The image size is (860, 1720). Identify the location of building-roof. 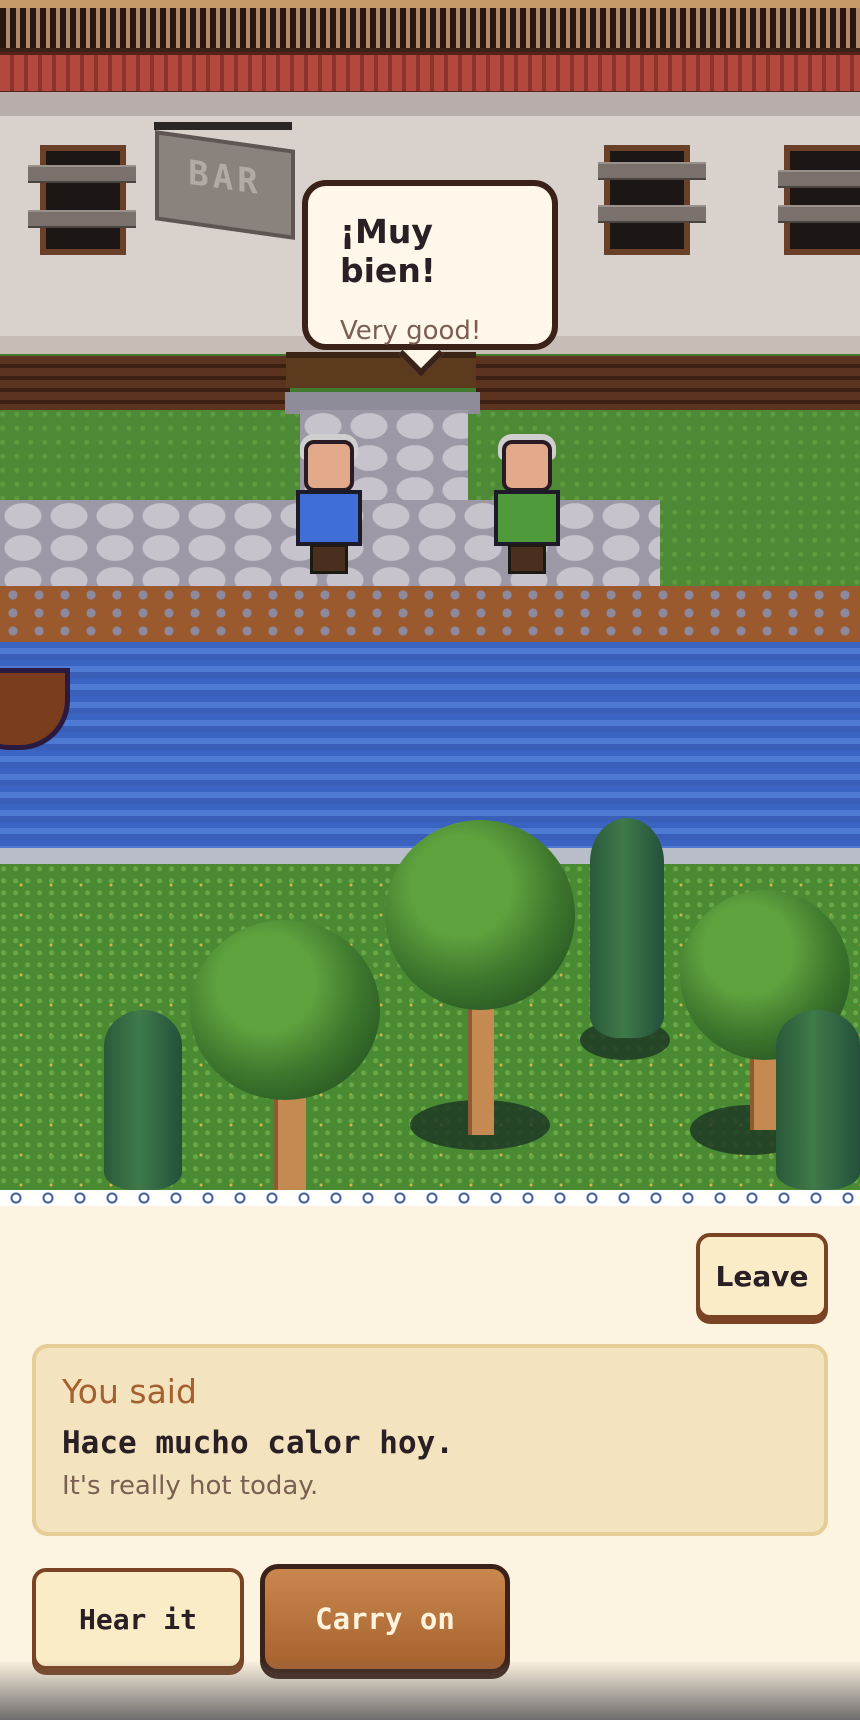
(430, 47).